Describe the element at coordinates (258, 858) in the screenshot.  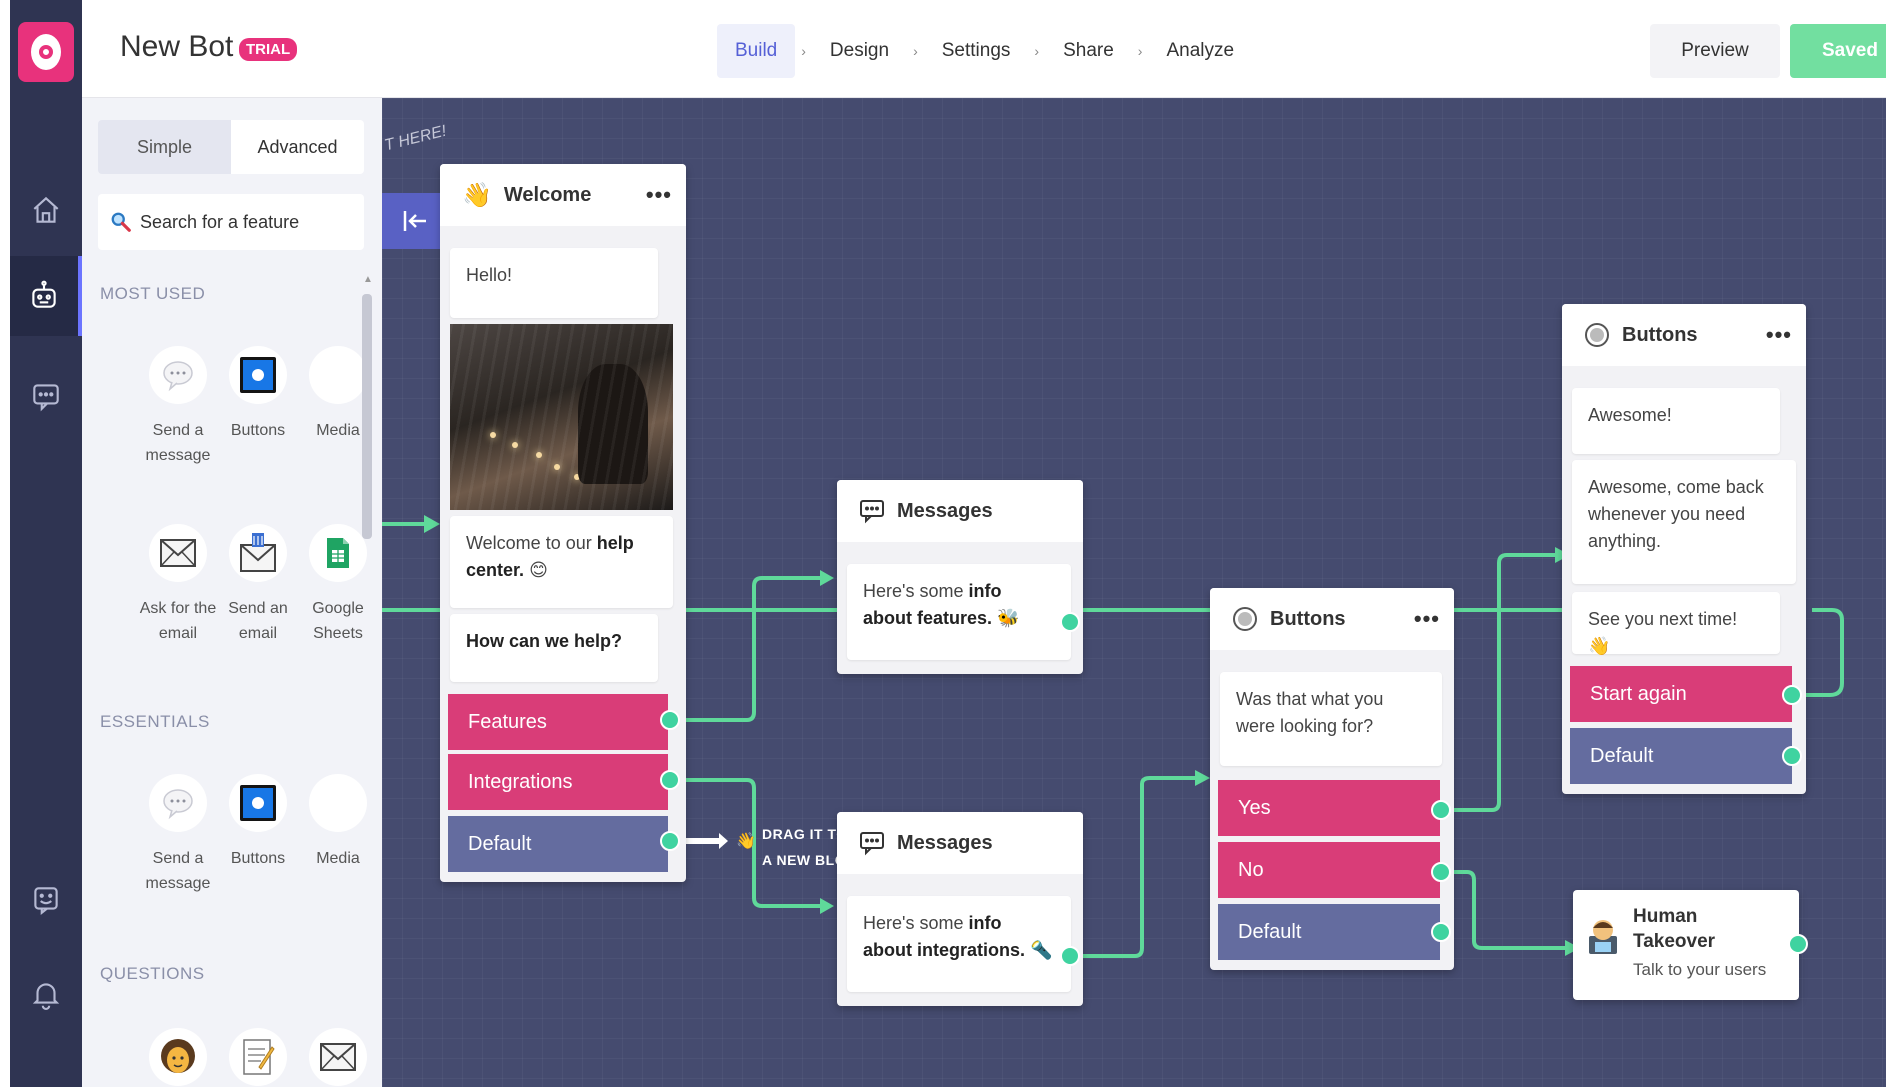
I see `feature-label: Buttons` at that location.